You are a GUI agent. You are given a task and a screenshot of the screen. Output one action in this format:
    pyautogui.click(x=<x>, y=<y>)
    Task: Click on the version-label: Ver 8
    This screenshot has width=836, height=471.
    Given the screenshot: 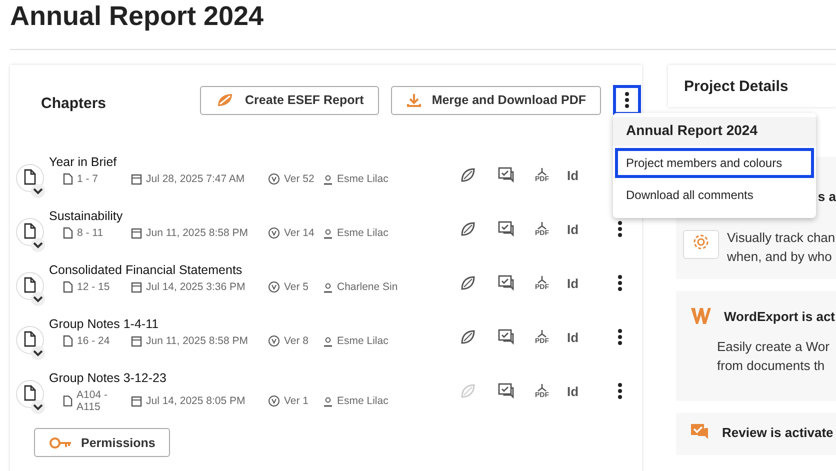 What is the action you would take?
    pyautogui.click(x=296, y=341)
    